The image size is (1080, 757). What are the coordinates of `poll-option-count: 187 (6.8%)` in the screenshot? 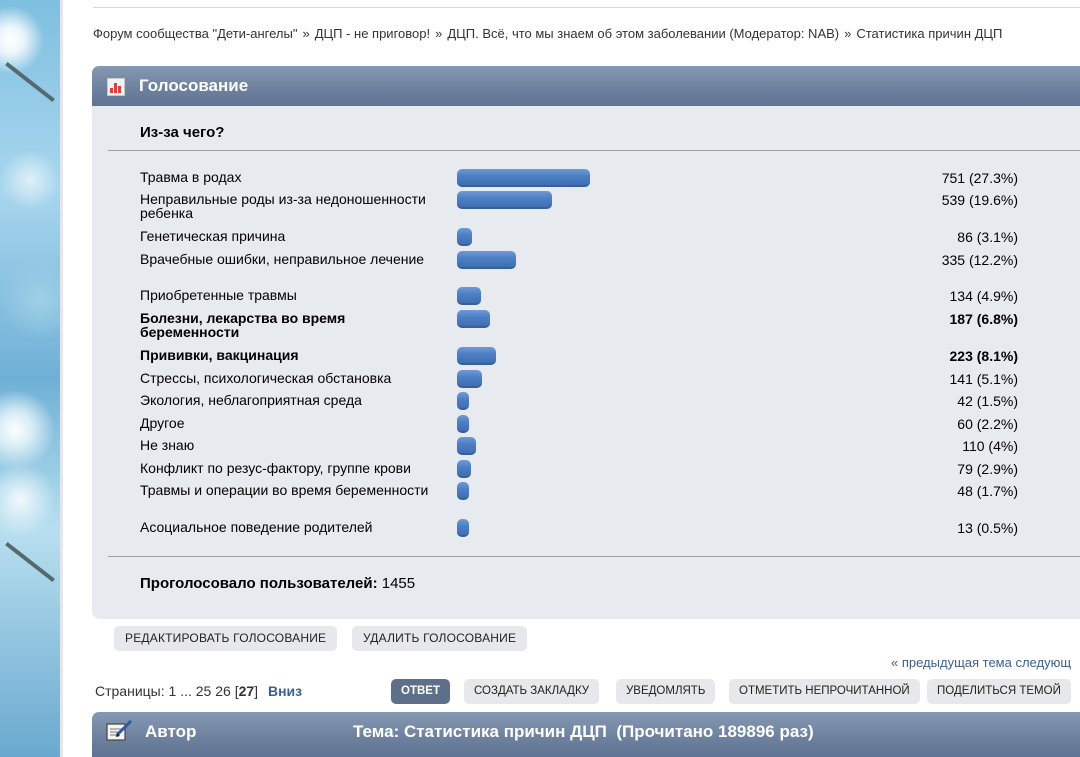 It's located at (983, 319).